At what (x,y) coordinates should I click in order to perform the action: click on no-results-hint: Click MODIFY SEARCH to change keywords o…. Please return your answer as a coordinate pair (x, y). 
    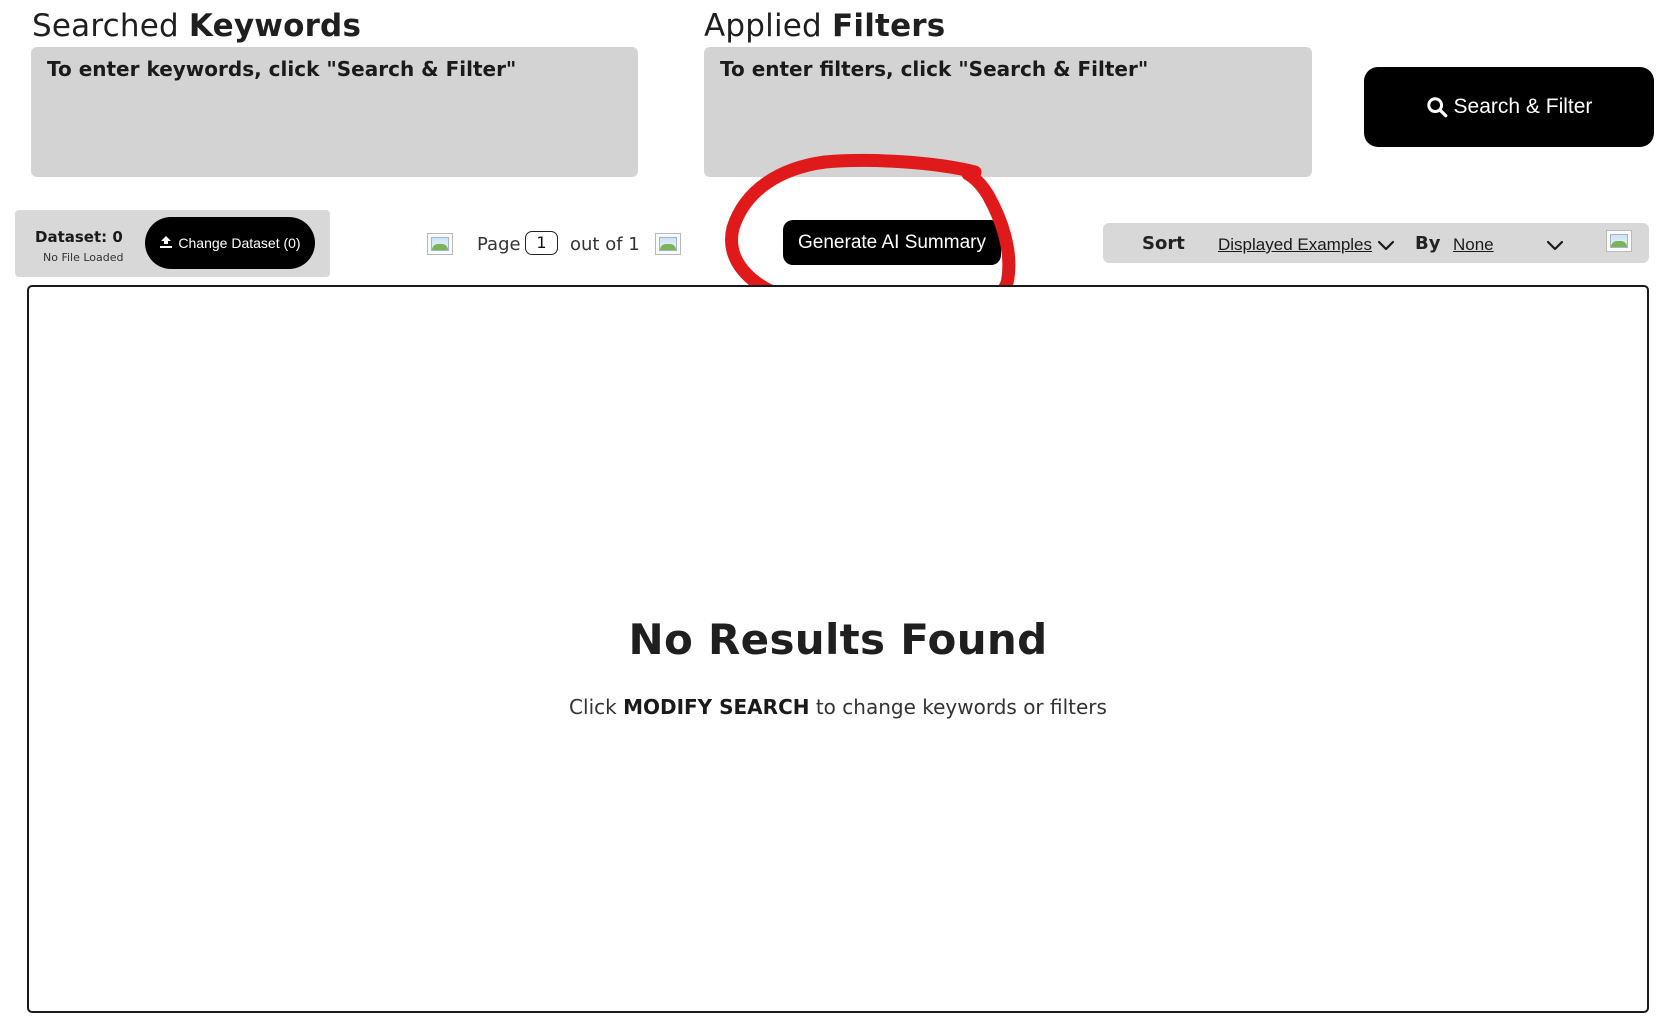
    Looking at the image, I should click on (838, 707).